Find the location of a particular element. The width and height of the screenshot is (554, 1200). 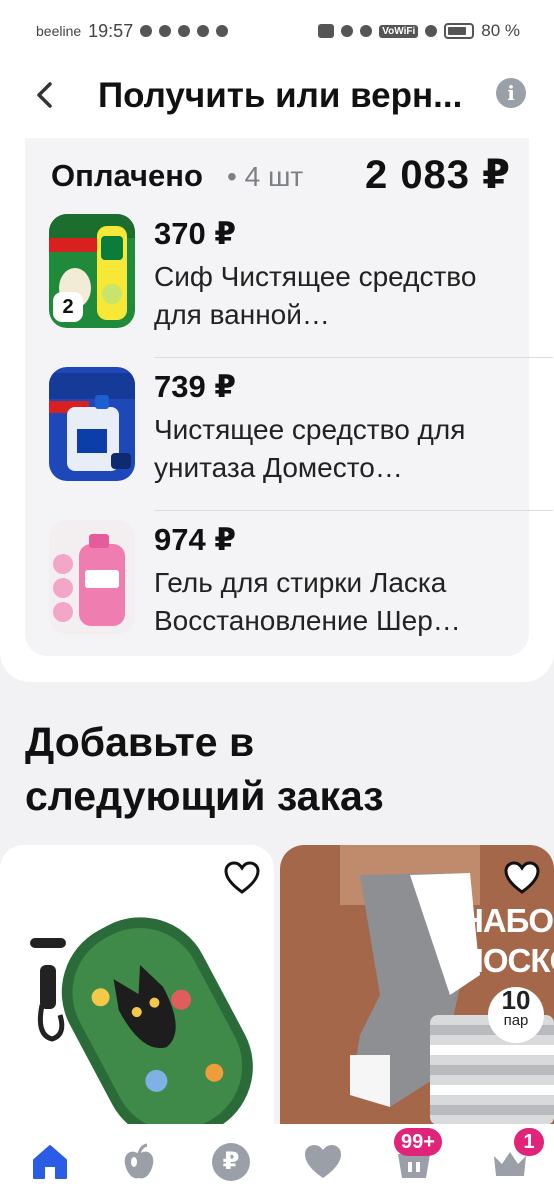

item-price: 370 ₽ is located at coordinates (195, 233).